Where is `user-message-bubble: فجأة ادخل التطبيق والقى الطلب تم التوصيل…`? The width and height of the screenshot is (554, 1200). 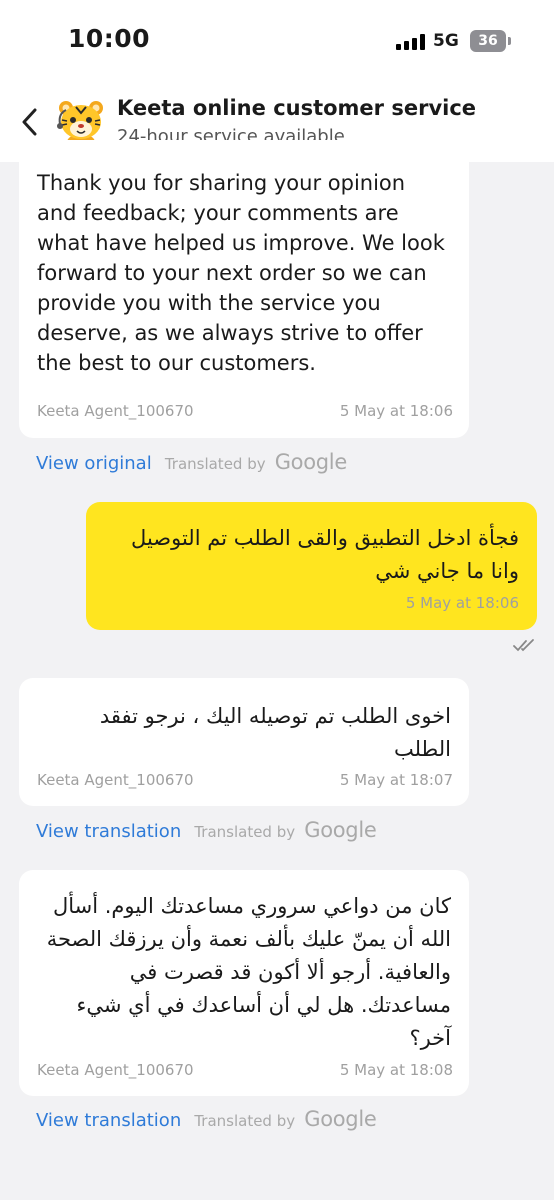 user-message-bubble: فجأة ادخل التطبيق والقى الطلب تم التوصيل… is located at coordinates (311, 566).